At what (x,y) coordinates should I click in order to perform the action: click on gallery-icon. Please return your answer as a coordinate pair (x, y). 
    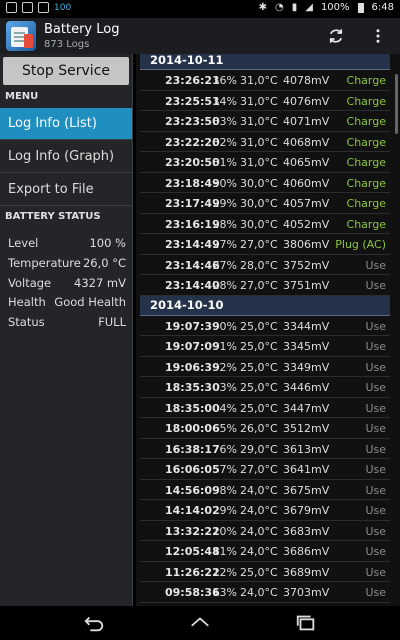
    Looking at the image, I should click on (11, 7).